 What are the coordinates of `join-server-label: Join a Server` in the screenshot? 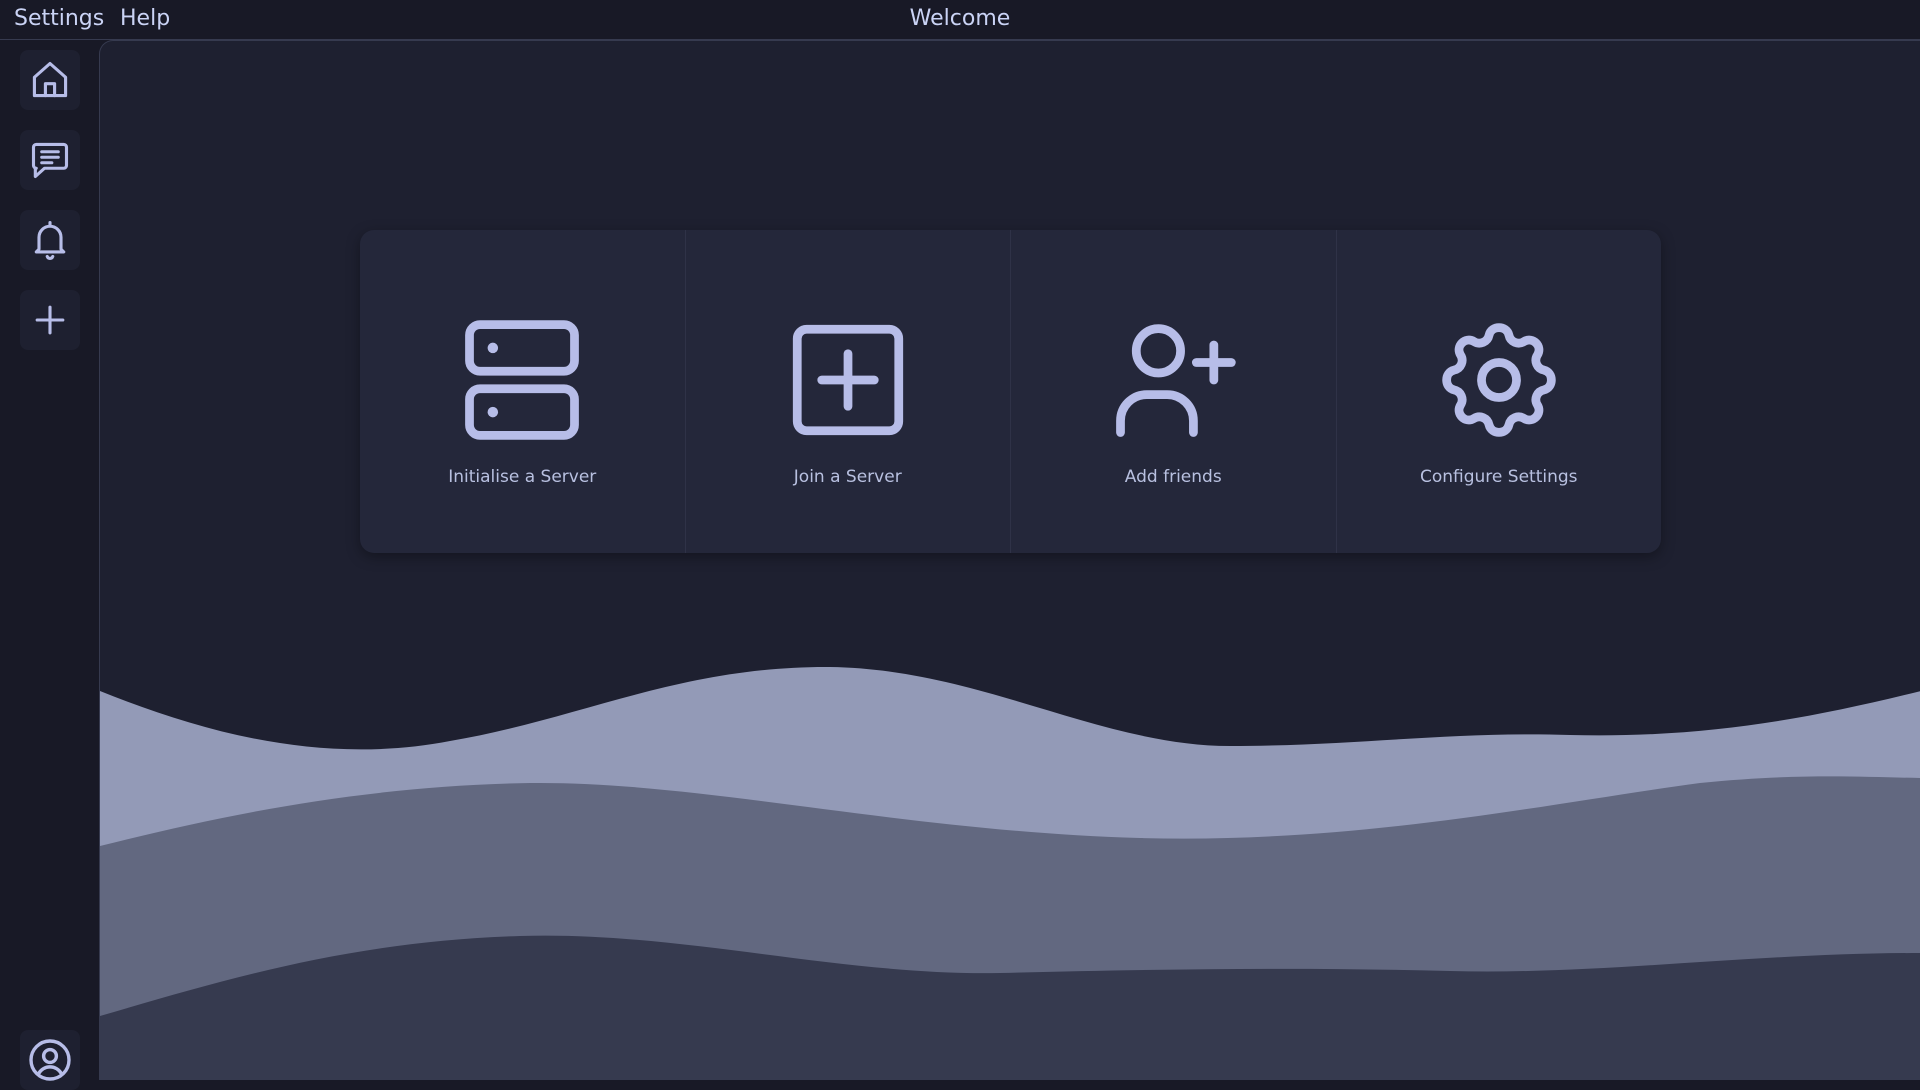 It's located at (847, 476).